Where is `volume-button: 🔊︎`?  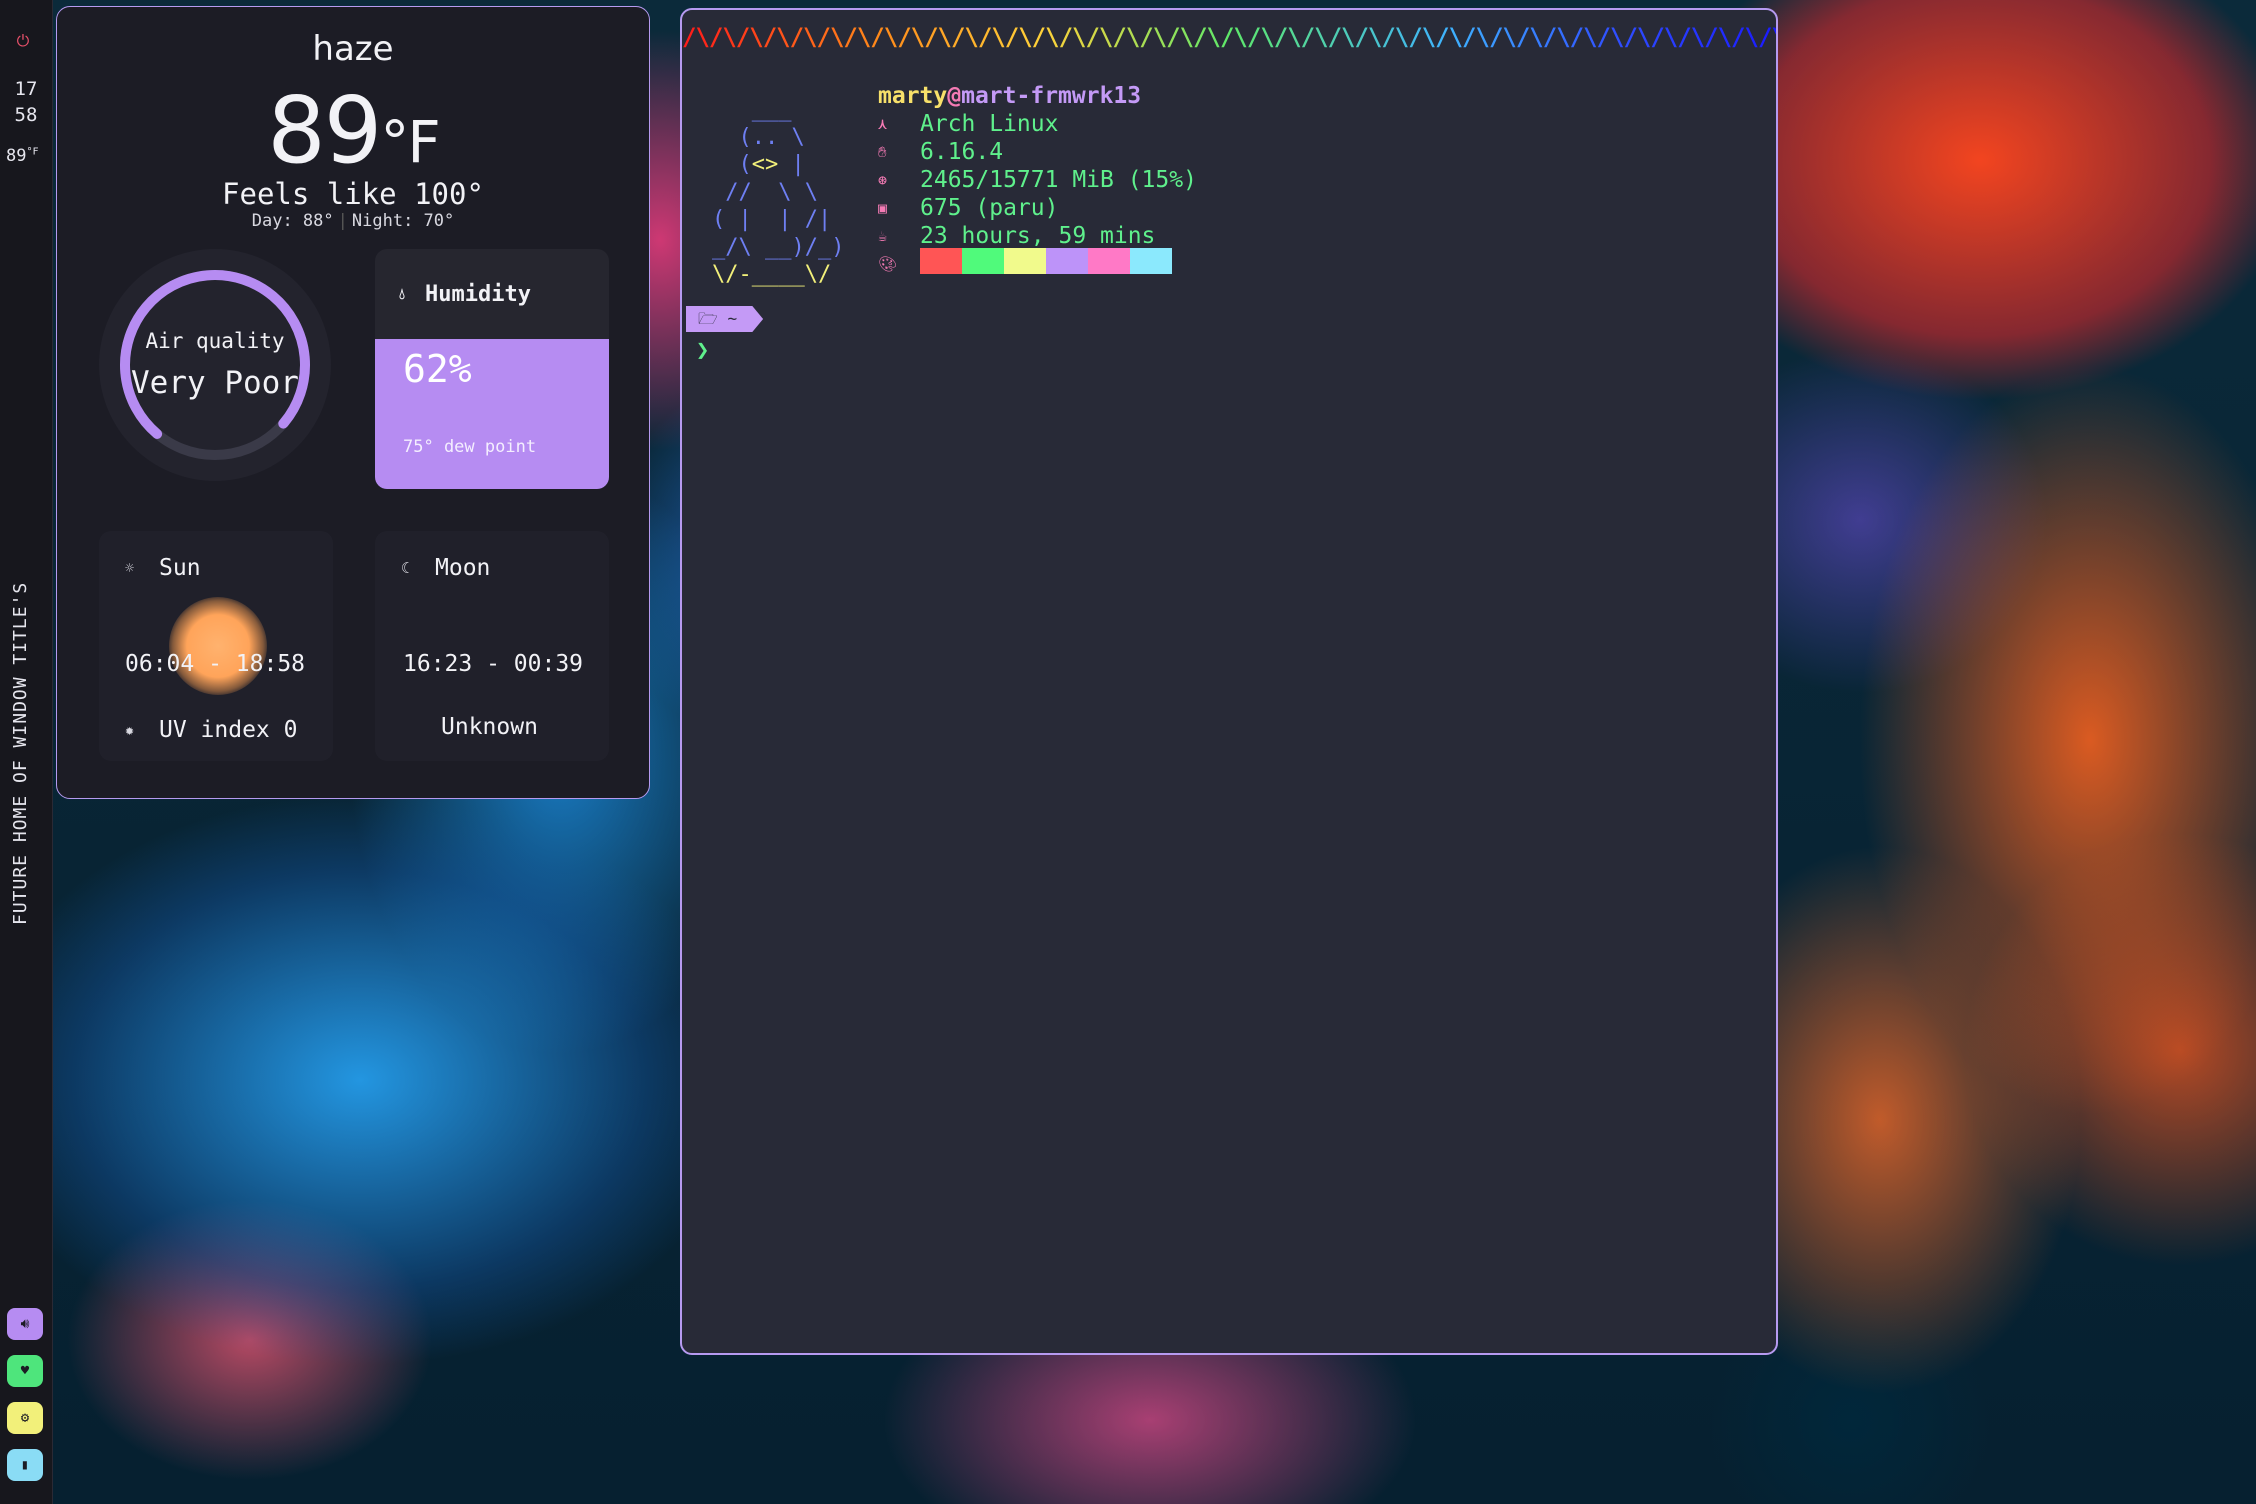
volume-button: 🔊︎ is located at coordinates (25, 1324).